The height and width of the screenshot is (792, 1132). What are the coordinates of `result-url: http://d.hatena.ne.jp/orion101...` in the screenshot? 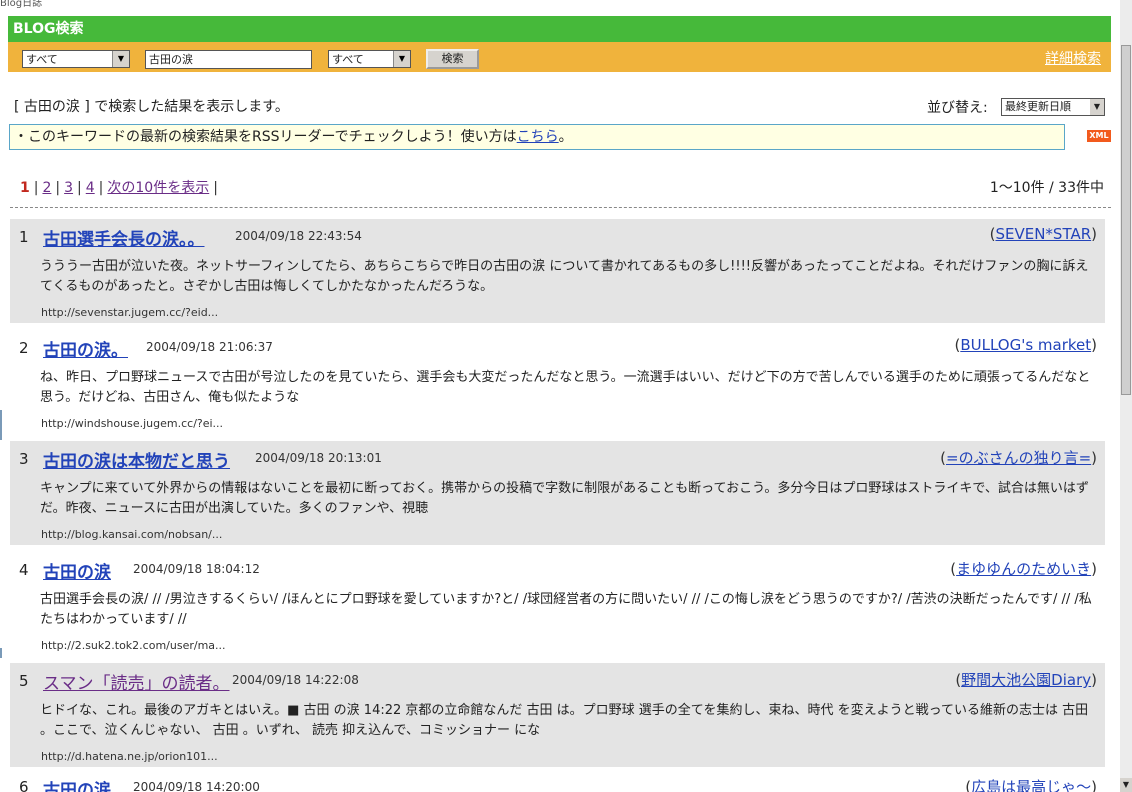 It's located at (129, 756).